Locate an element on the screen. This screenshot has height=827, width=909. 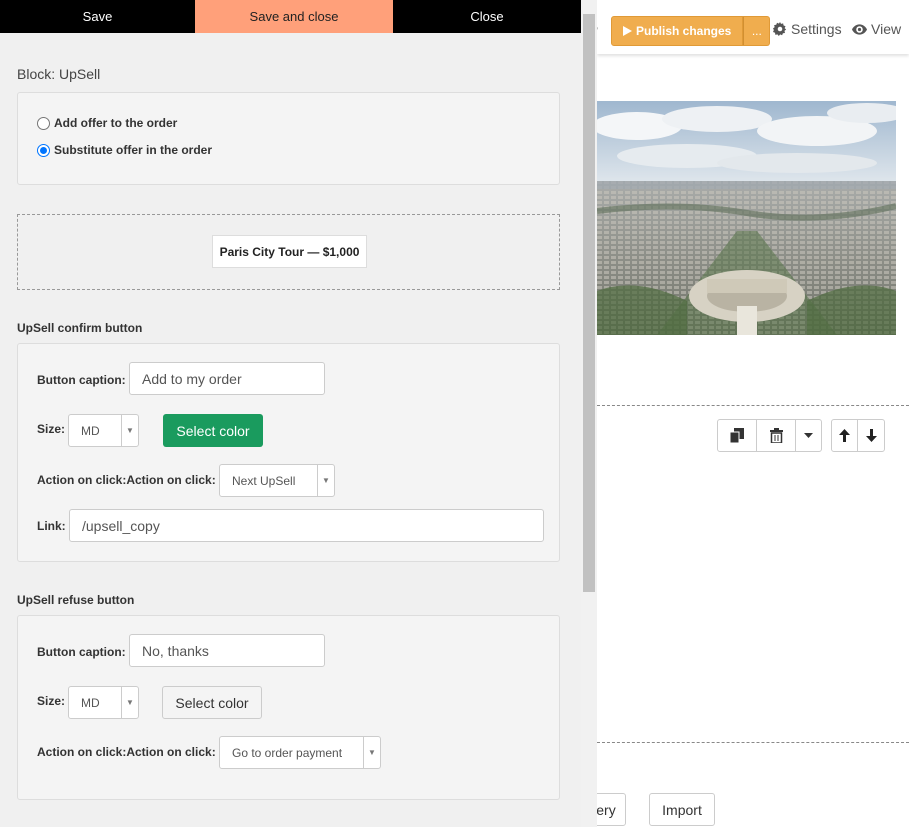
radio-add-offer: Add offer to the order is located at coordinates (107, 123).